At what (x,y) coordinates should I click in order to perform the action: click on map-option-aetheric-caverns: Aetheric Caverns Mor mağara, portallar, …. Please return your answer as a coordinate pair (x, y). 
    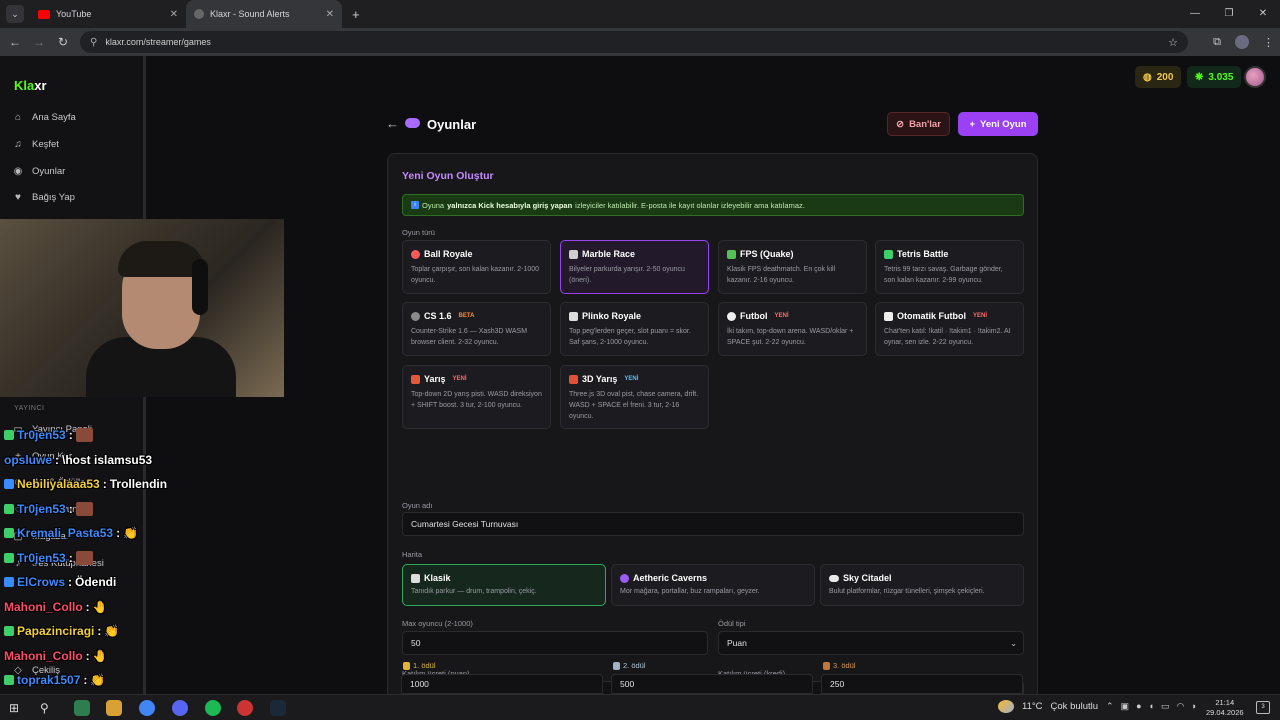
    Looking at the image, I should click on (713, 585).